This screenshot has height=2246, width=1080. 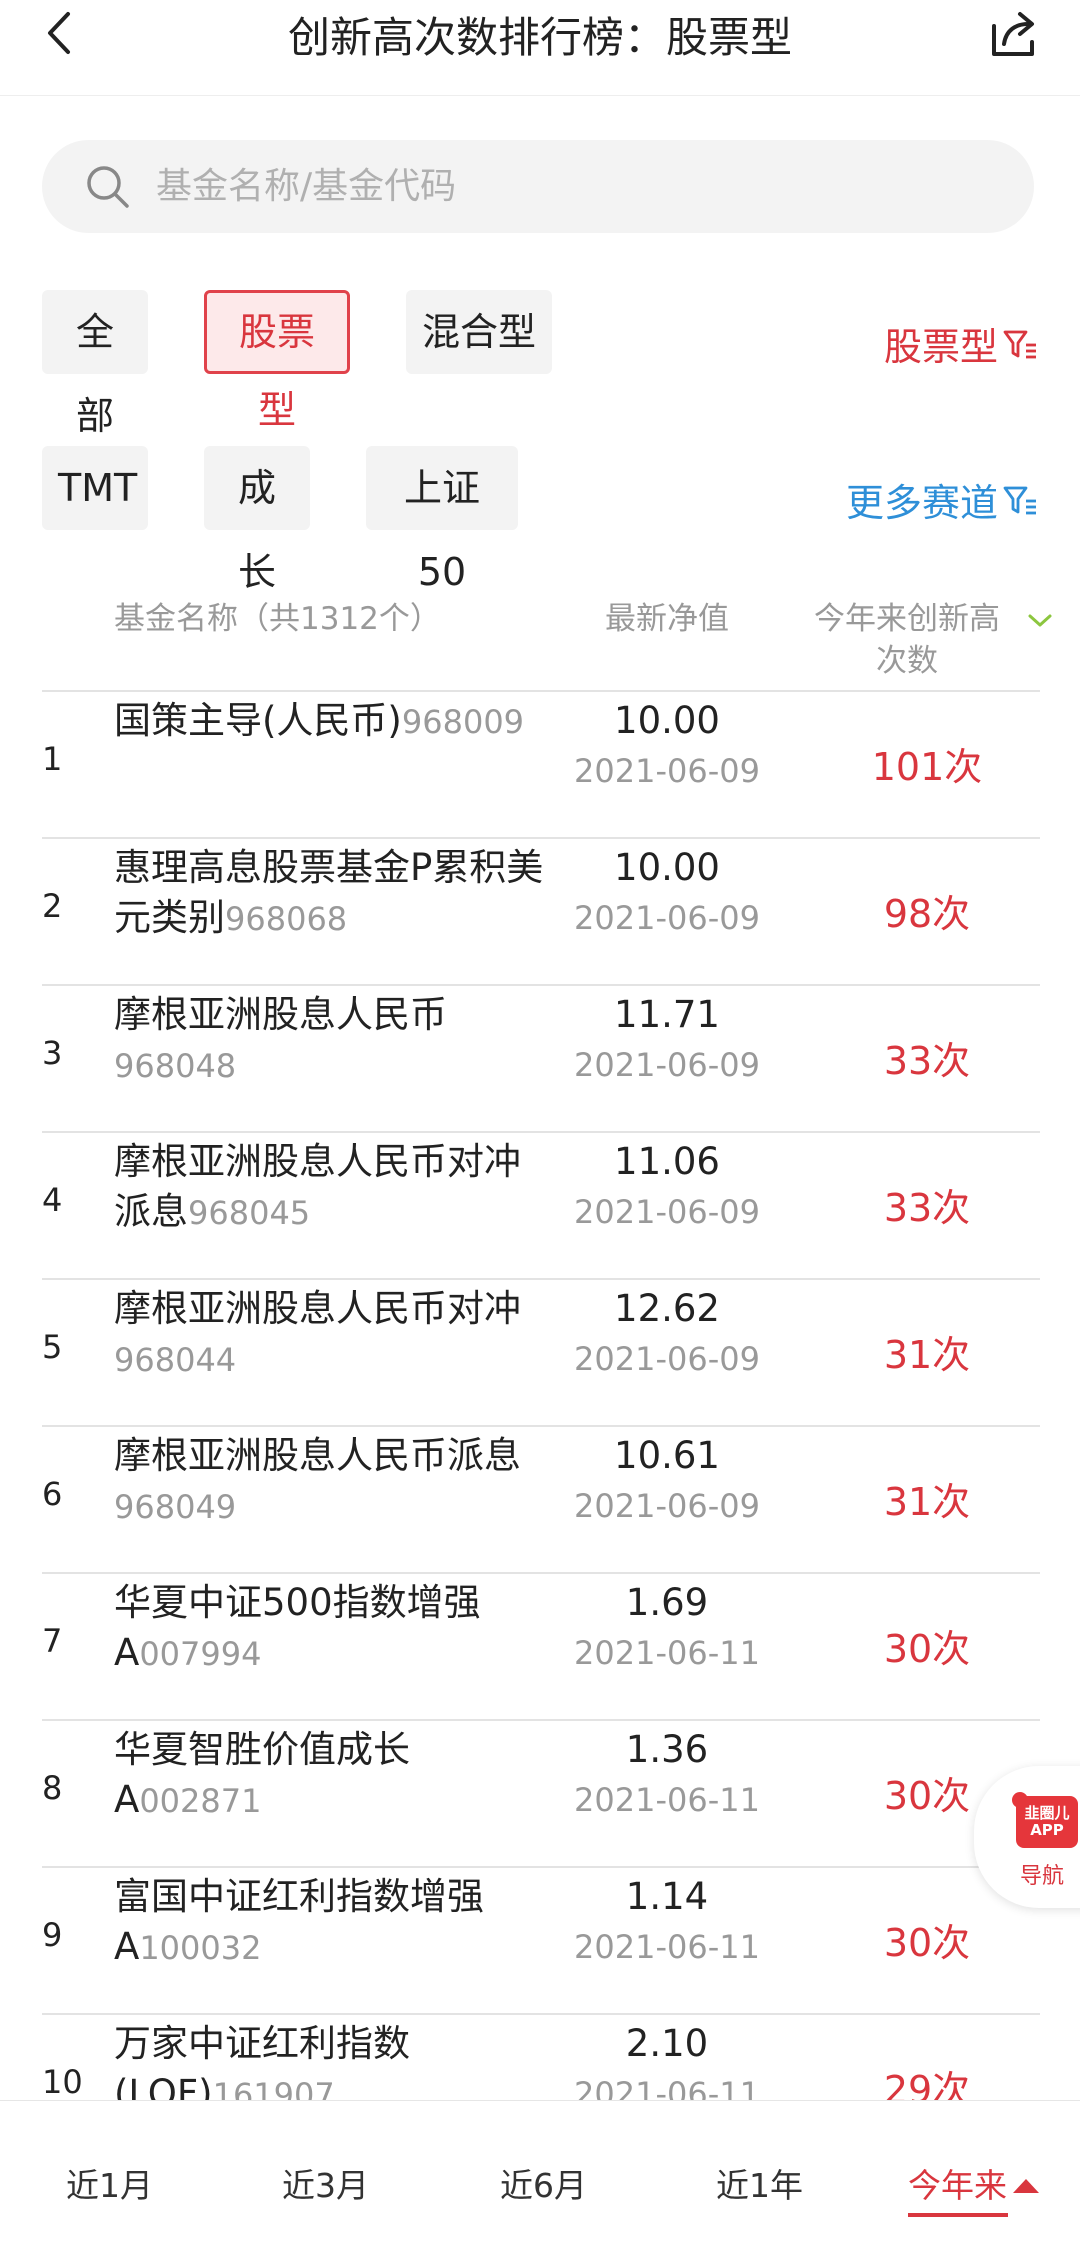 What do you see at coordinates (667, 1455) in the screenshot?
I see `fund-nav: 10.61` at bounding box center [667, 1455].